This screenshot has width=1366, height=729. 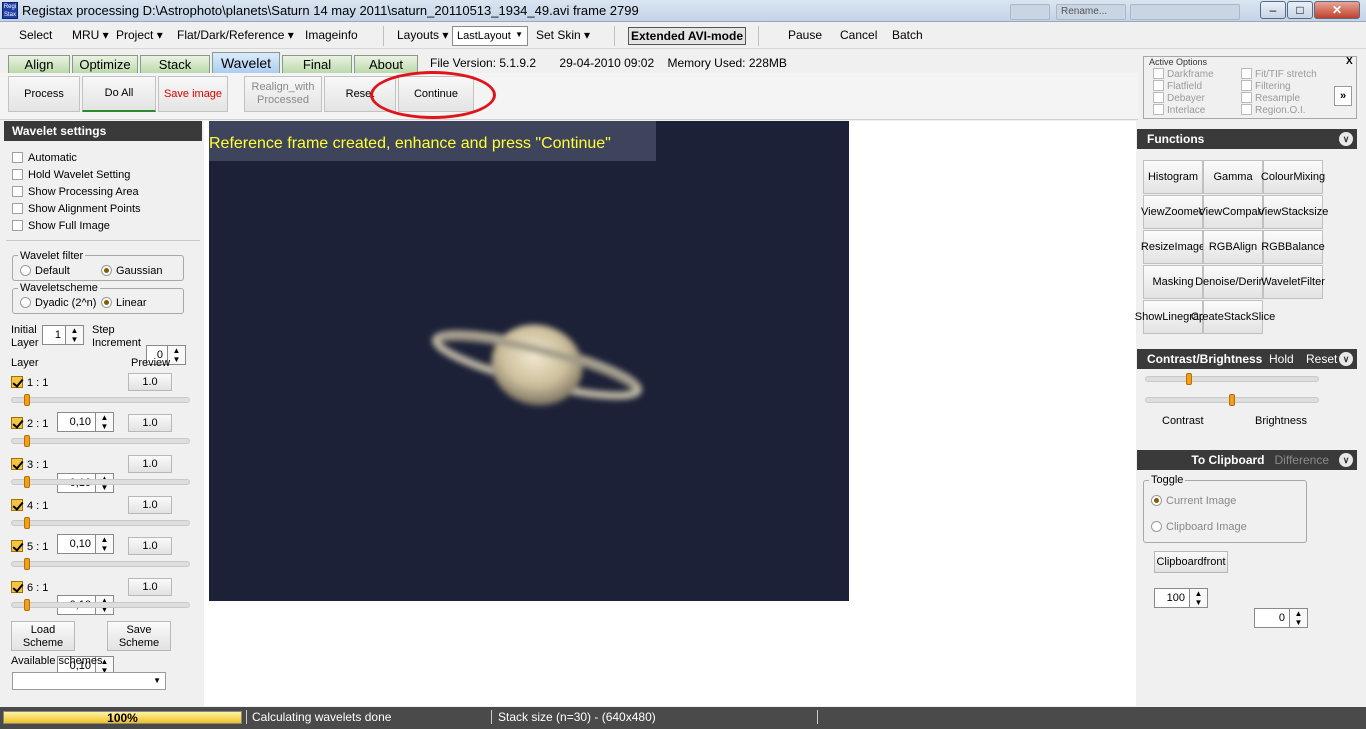 I want to click on menu-batch: Batch, so click(x=907, y=35).